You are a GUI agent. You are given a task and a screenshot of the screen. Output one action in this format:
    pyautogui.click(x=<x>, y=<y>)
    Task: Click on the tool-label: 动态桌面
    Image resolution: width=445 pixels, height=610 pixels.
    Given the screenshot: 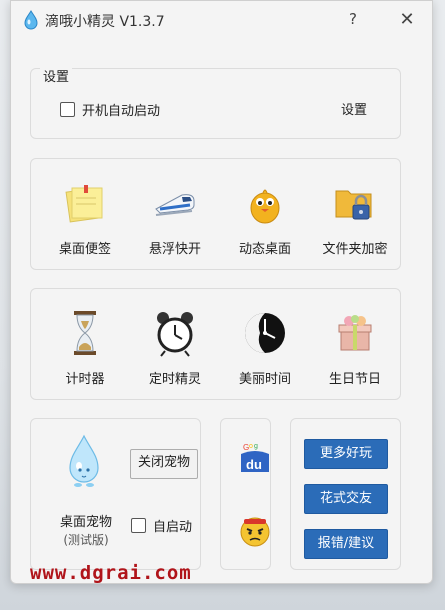 What is the action you would take?
    pyautogui.click(x=264, y=249)
    